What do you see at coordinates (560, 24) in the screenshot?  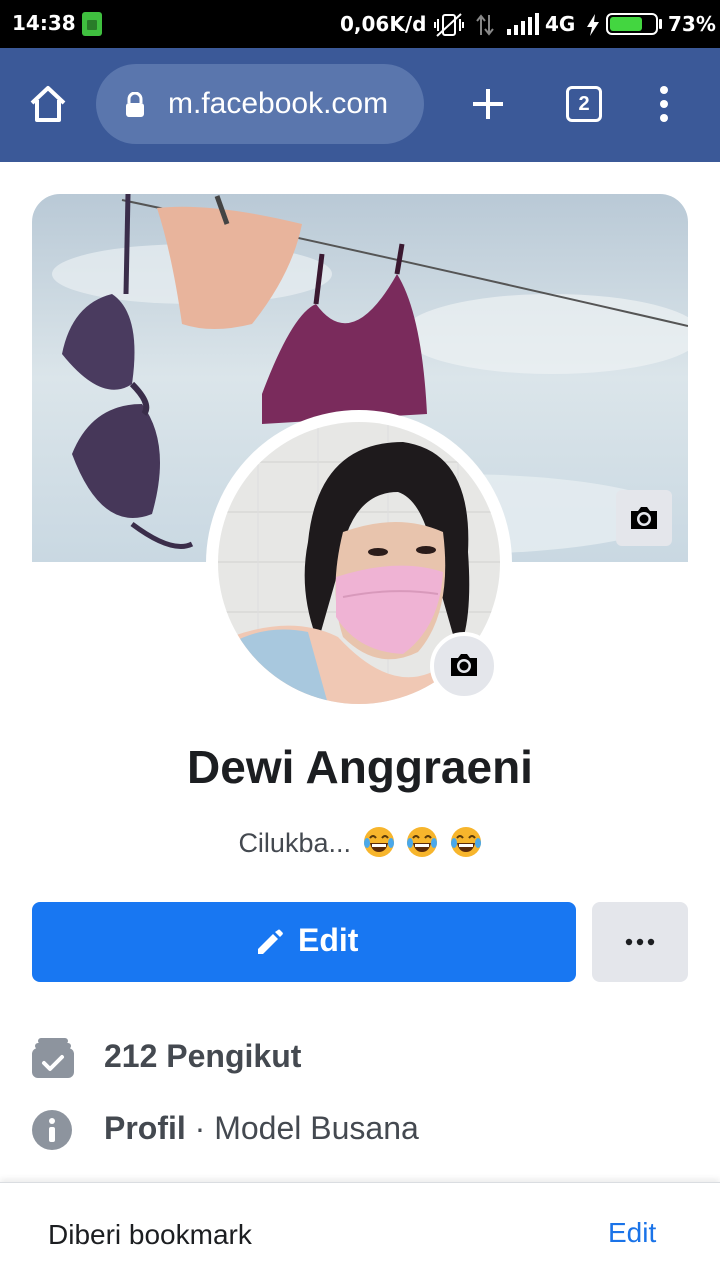 I see `network-type: 4G` at bounding box center [560, 24].